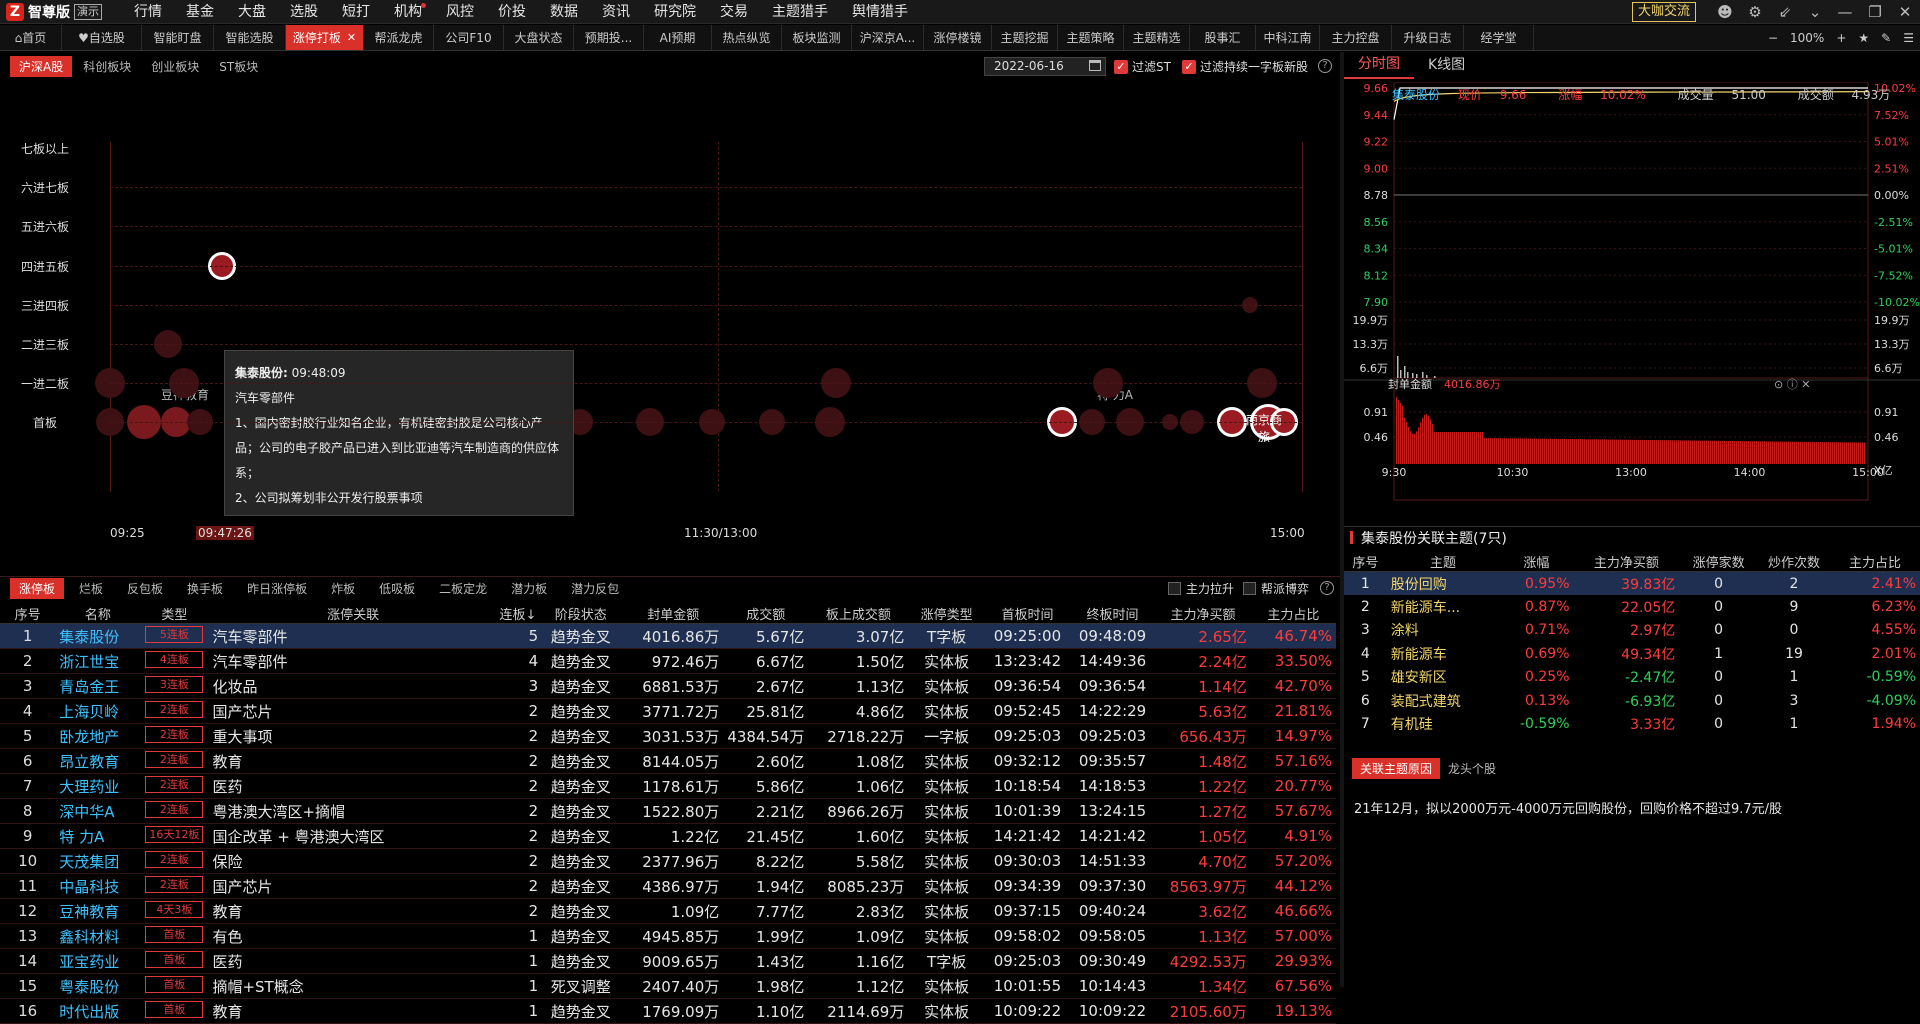 Image resolution: width=1920 pixels, height=1024 pixels. Describe the element at coordinates (1536, 562) in the screenshot. I see `column-header: 涨幅` at that location.